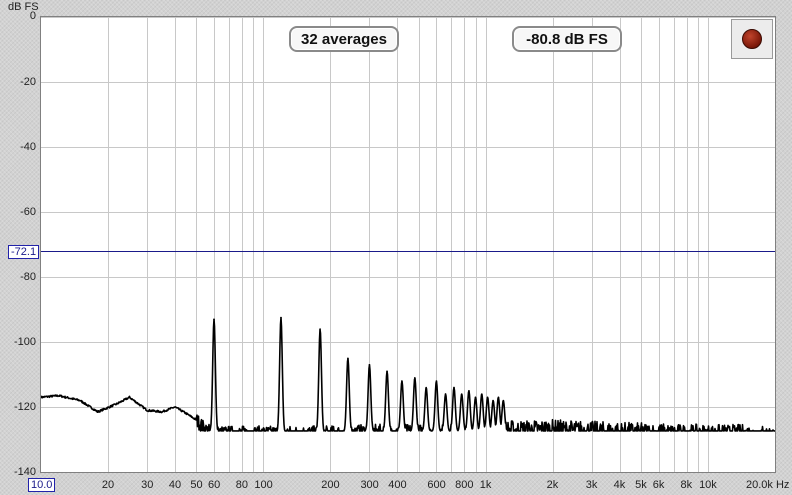 The image size is (792, 495). Describe the element at coordinates (591, 485) in the screenshot. I see `x-tick-label: 3k` at that location.